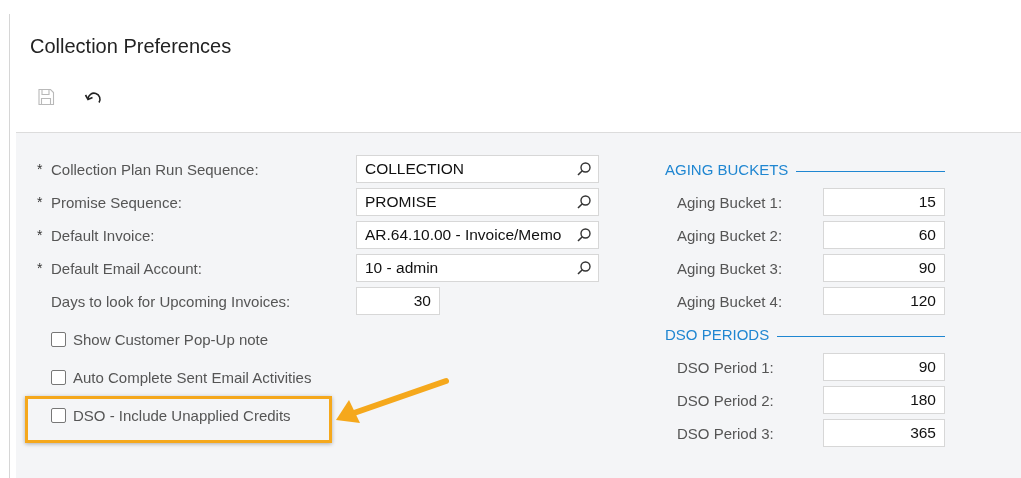 This screenshot has width=1021, height=478. What do you see at coordinates (46, 97) in the screenshot?
I see `save-icon` at bounding box center [46, 97].